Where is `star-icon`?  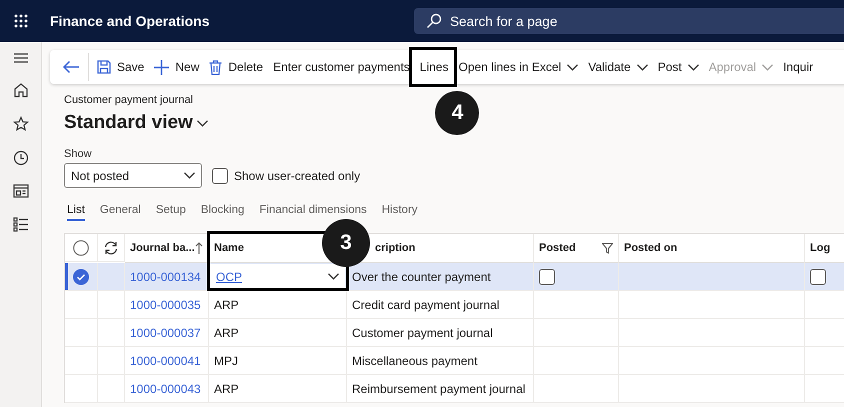
star-icon is located at coordinates (20, 124).